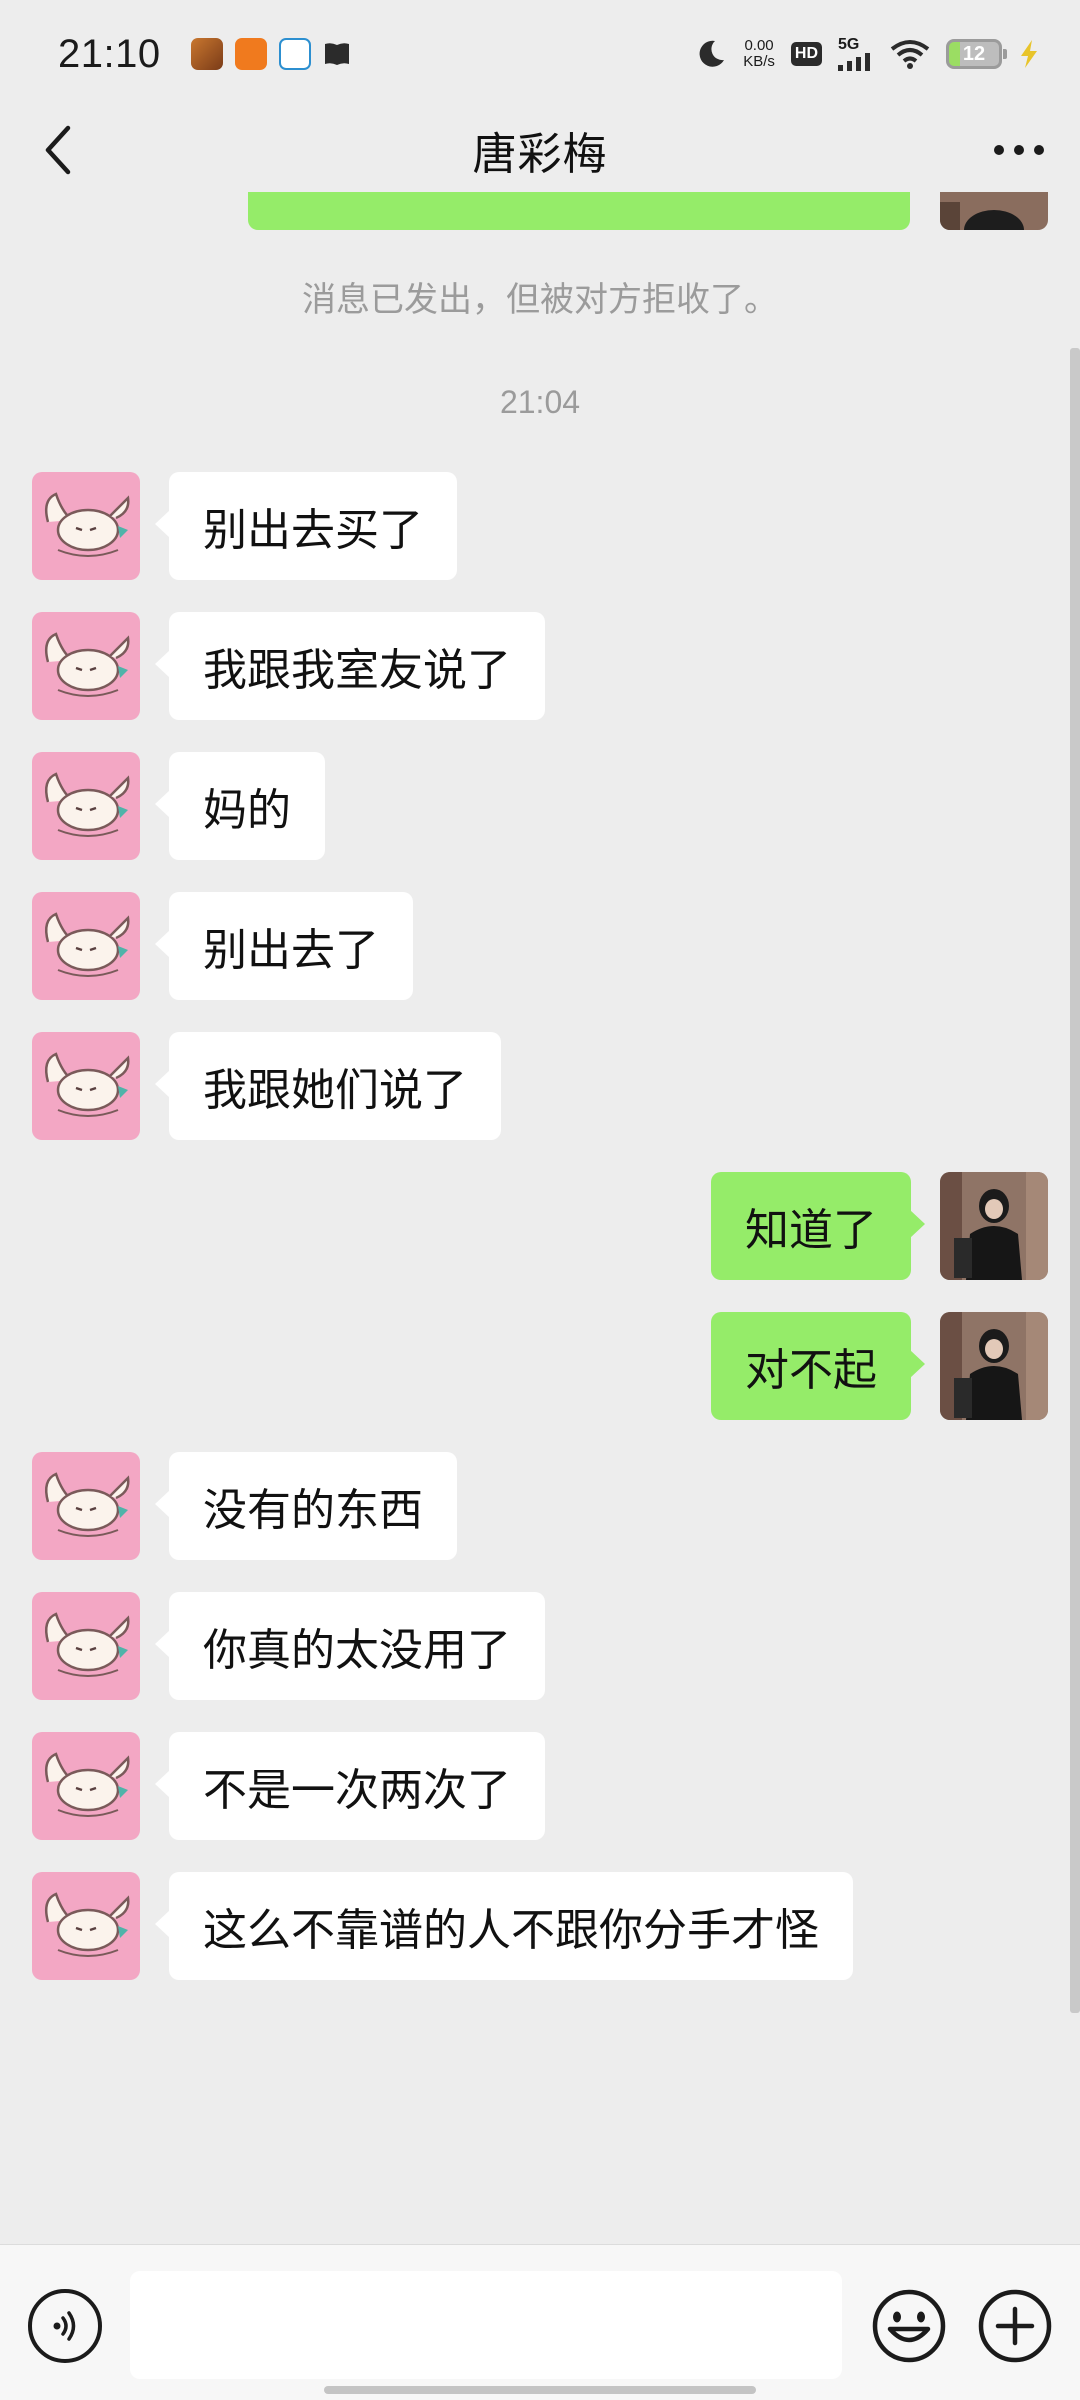 Image resolution: width=1080 pixels, height=2400 pixels. I want to click on previous-sent-bubble, so click(579, 211).